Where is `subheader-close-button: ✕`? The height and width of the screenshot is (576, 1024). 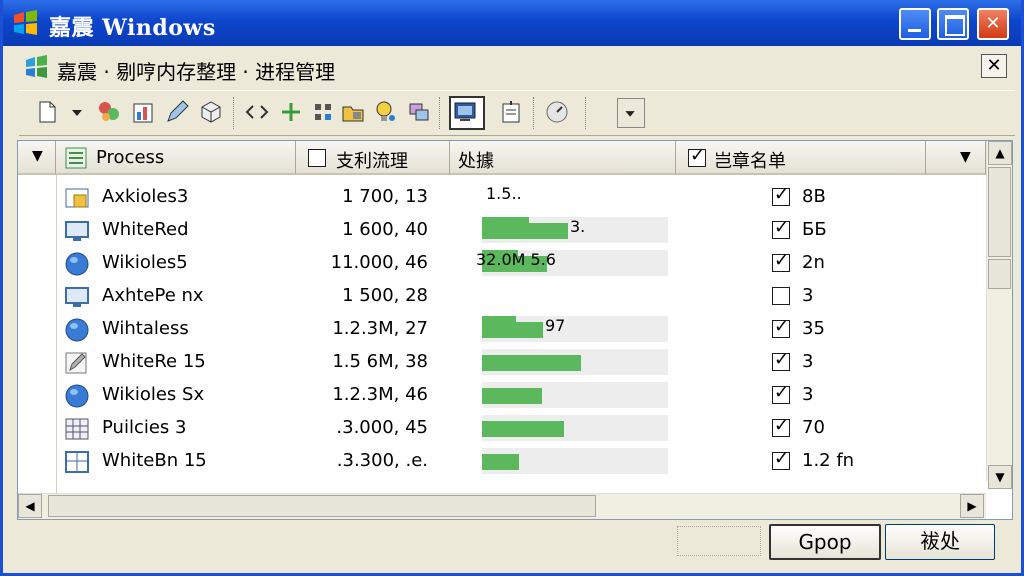 subheader-close-button: ✕ is located at coordinates (994, 66).